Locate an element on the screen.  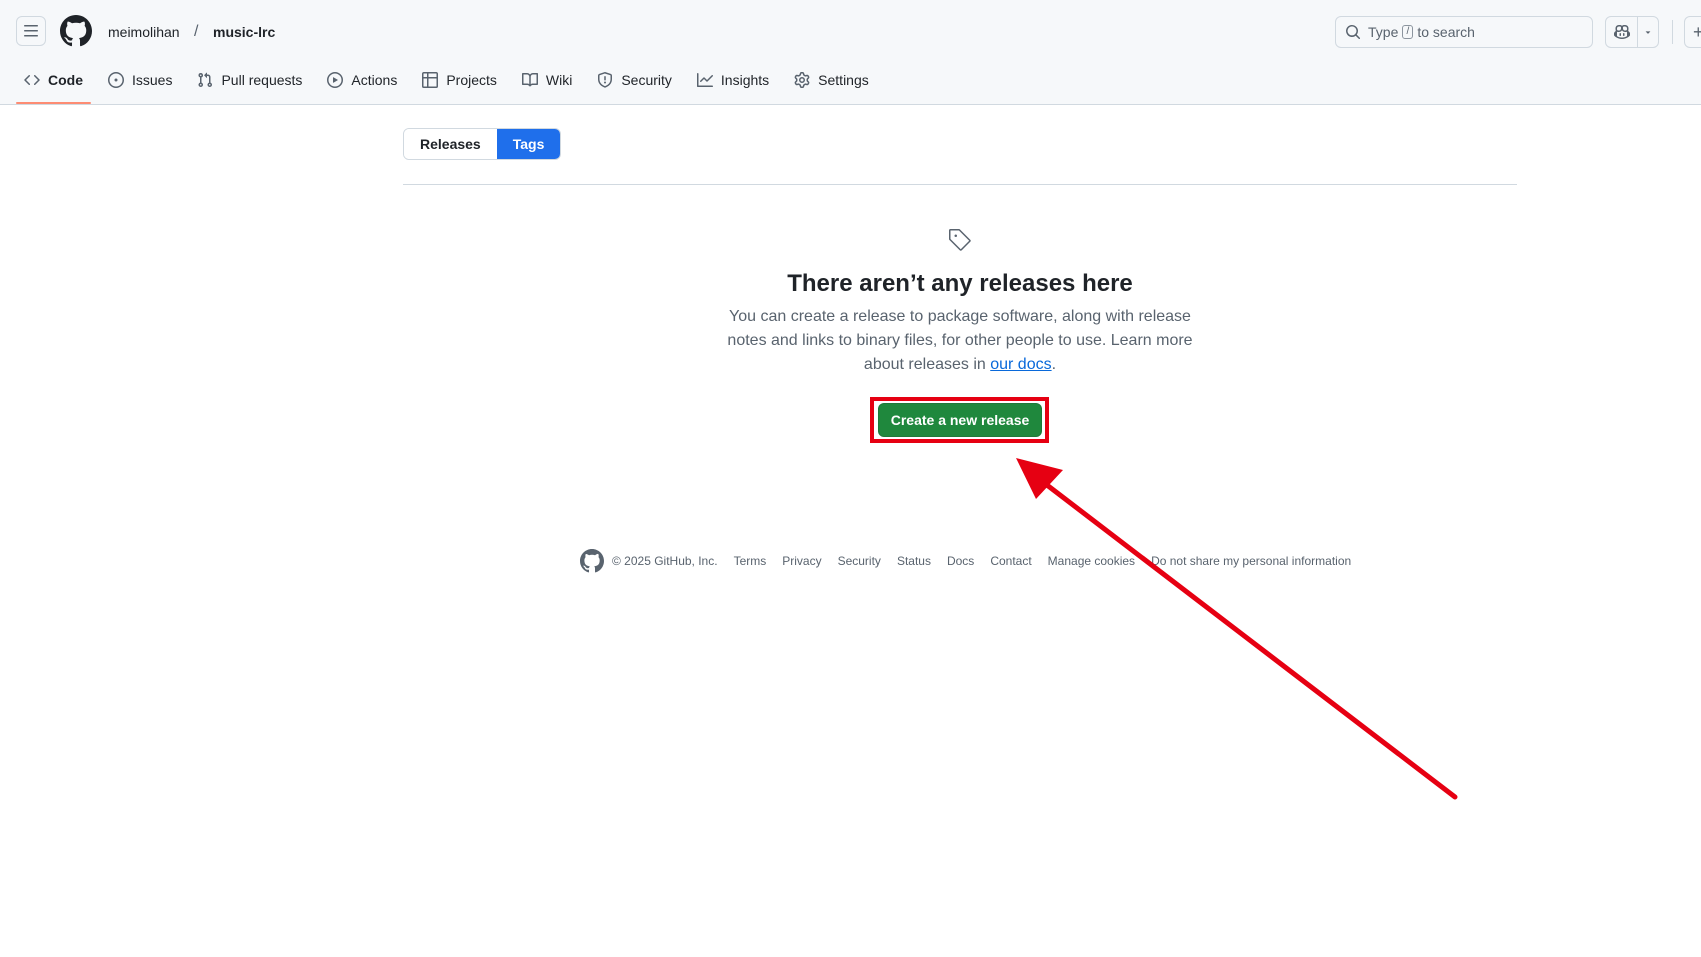
tab-releases: Releases is located at coordinates (450, 144).